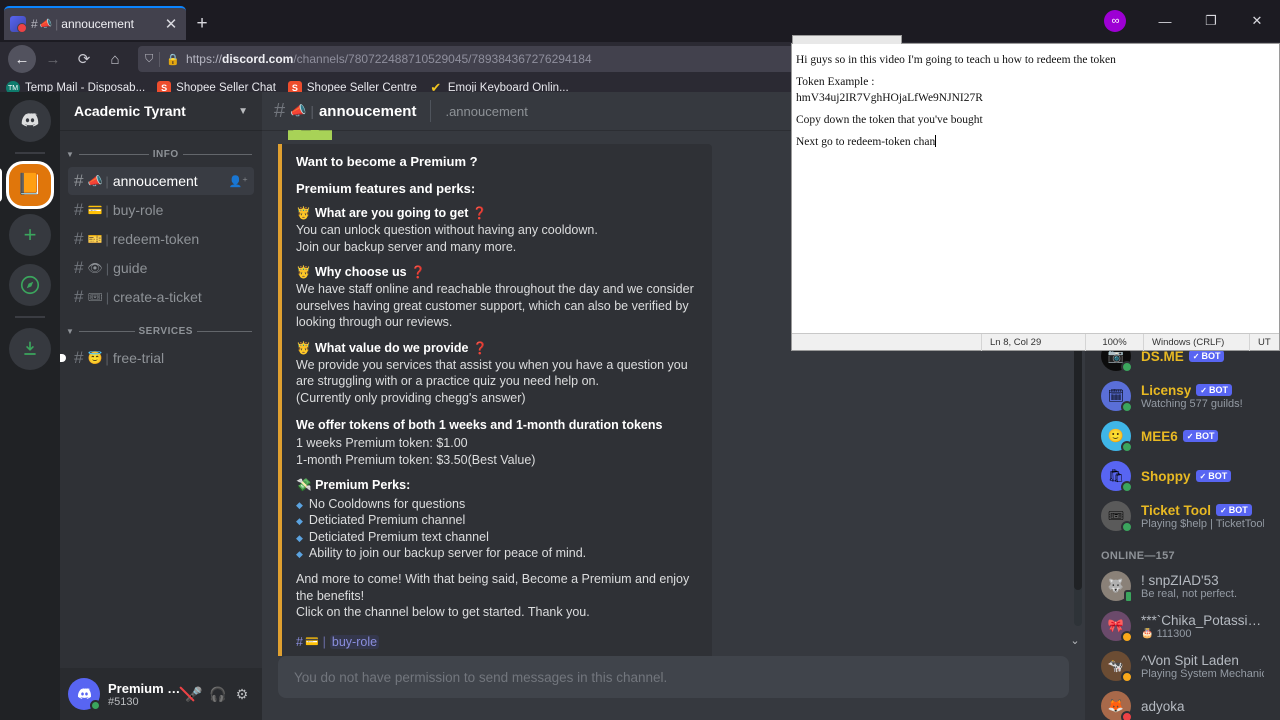 The height and width of the screenshot is (720, 1280). What do you see at coordinates (30, 317) in the screenshot?
I see `rail-divider` at bounding box center [30, 317].